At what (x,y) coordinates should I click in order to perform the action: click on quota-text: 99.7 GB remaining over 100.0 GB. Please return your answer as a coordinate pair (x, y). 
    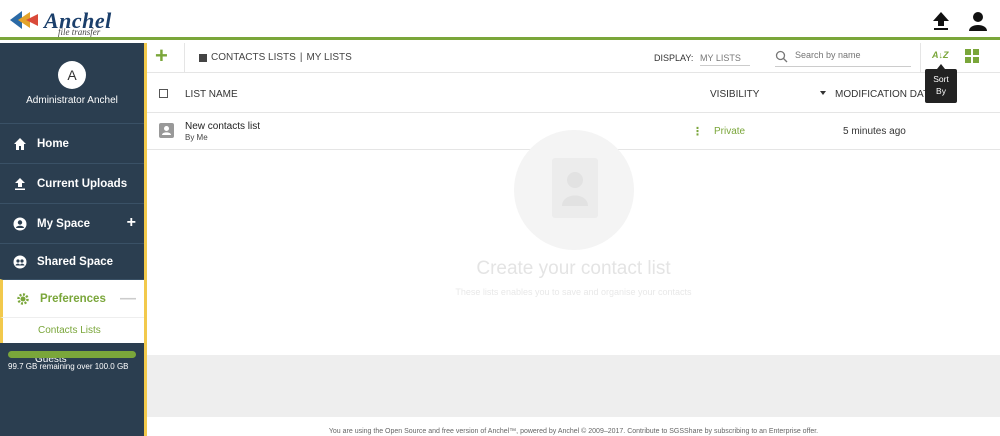
    Looking at the image, I should click on (68, 366).